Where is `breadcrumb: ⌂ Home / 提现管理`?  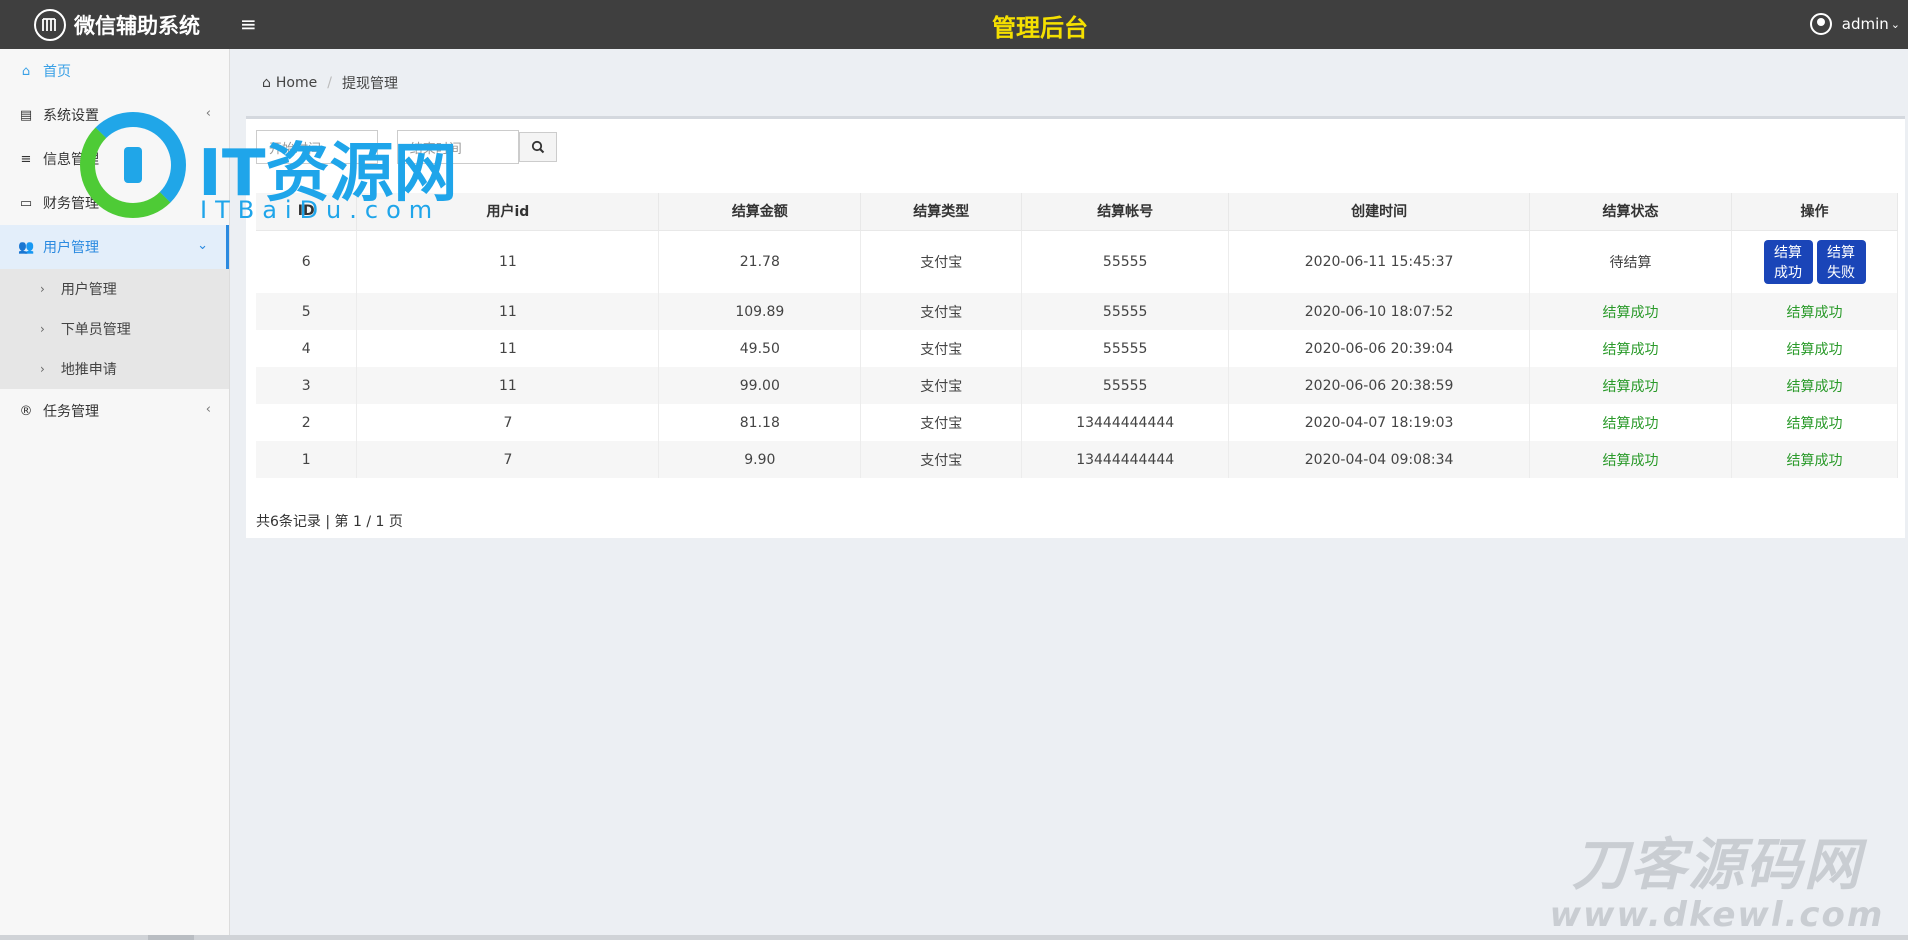
breadcrumb: ⌂ Home / 提现管理 is located at coordinates (330, 83).